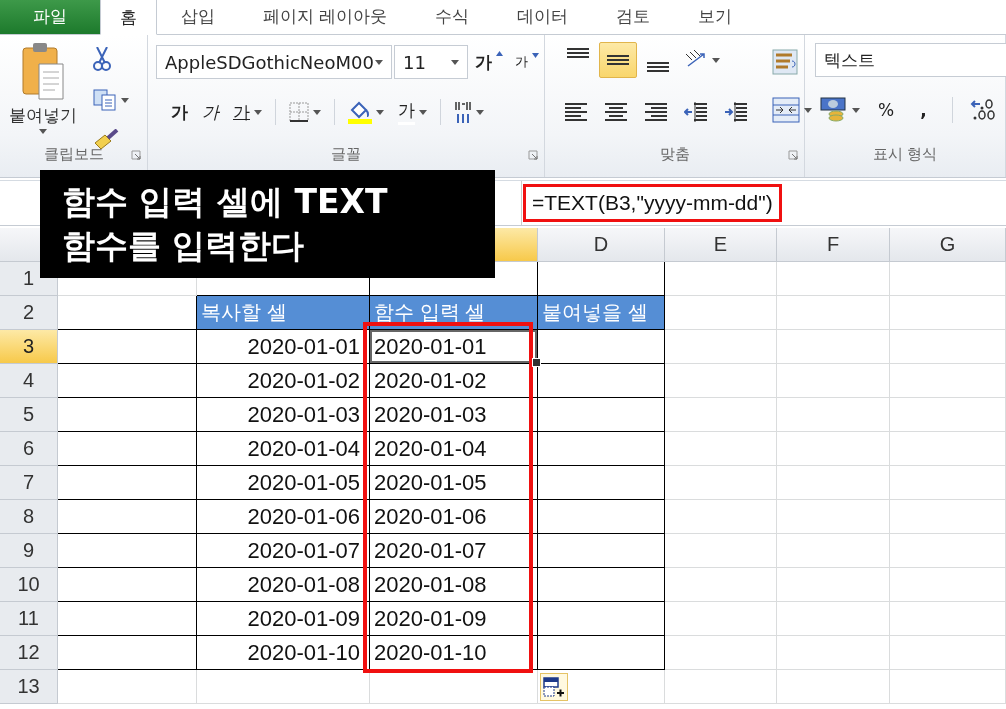 Image resolution: width=1006 pixels, height=709 pixels. Describe the element at coordinates (527, 62) in the screenshot. I see `shrink-font-button: 가` at that location.